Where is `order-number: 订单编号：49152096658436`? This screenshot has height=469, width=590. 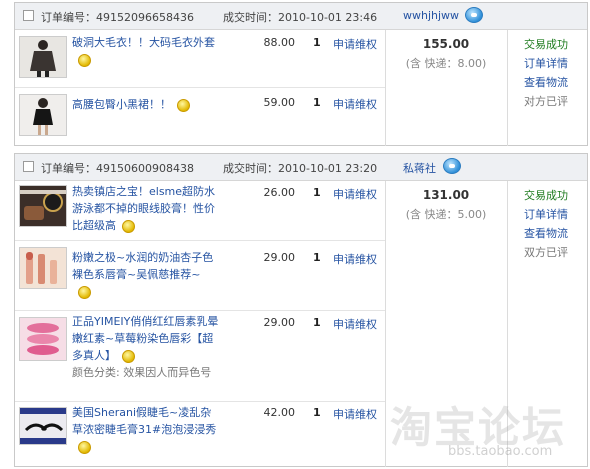 order-number: 订单编号：49152096658436 is located at coordinates (117, 17).